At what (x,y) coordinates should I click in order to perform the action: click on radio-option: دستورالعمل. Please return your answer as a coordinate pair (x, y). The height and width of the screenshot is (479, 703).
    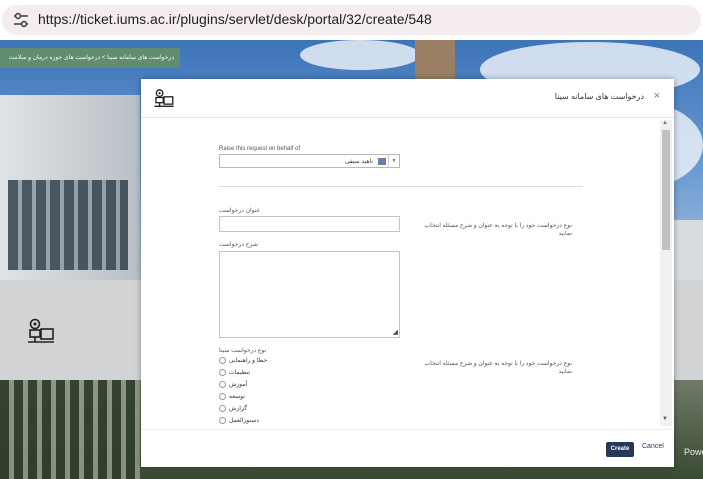
    Looking at the image, I should click on (239, 422).